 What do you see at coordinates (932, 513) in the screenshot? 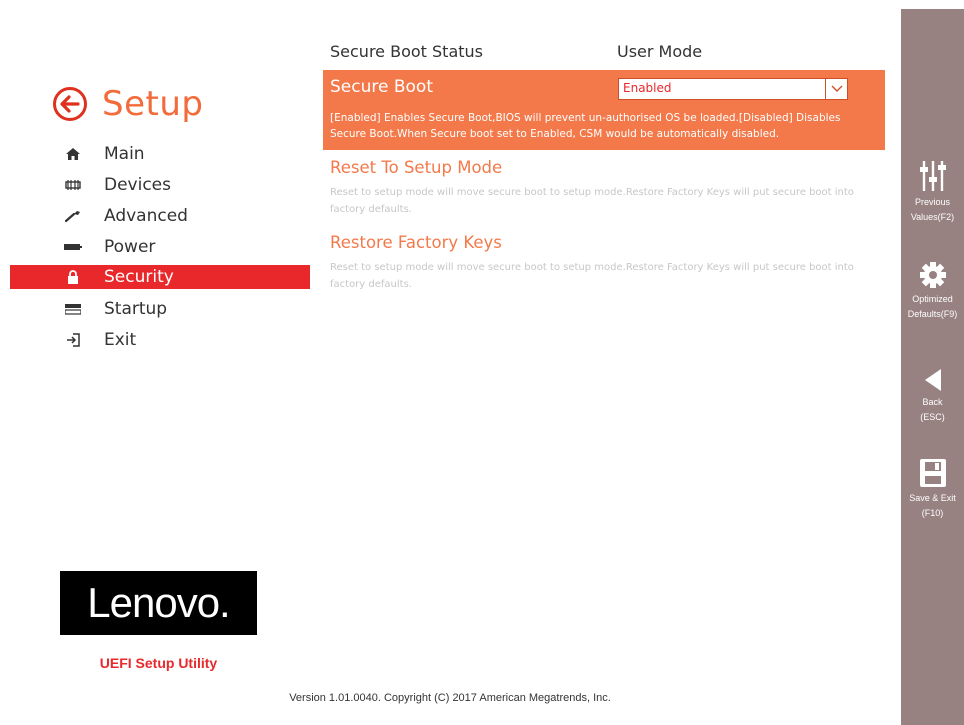
I see `save-exit-line2: (F10)` at bounding box center [932, 513].